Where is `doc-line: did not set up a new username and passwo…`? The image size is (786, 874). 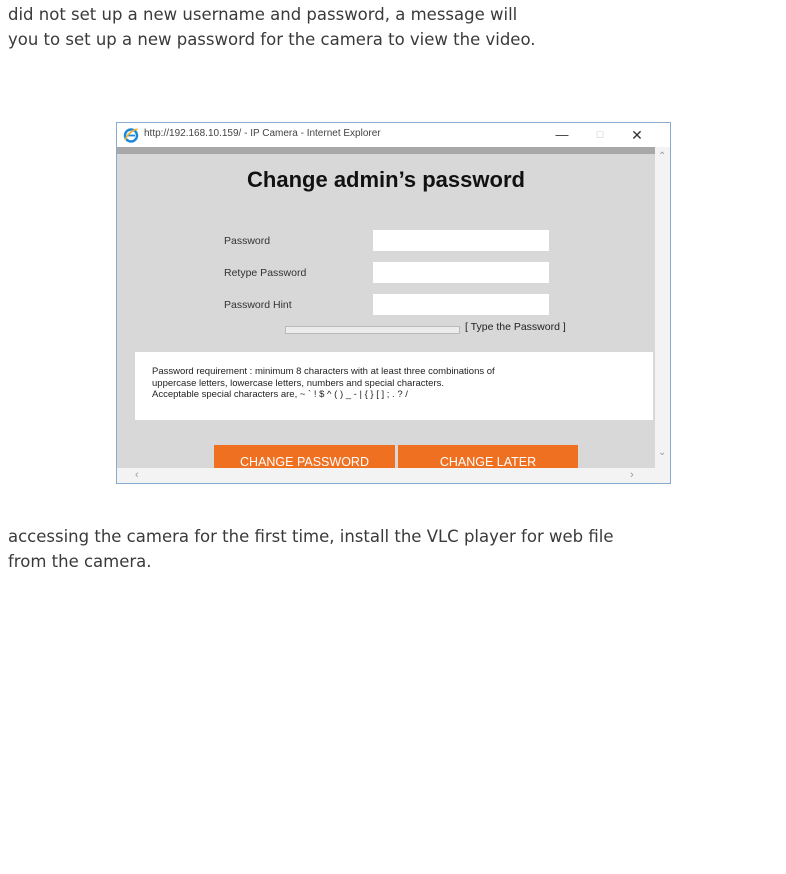 doc-line: did not set up a new username and passwo… is located at coordinates (263, 14).